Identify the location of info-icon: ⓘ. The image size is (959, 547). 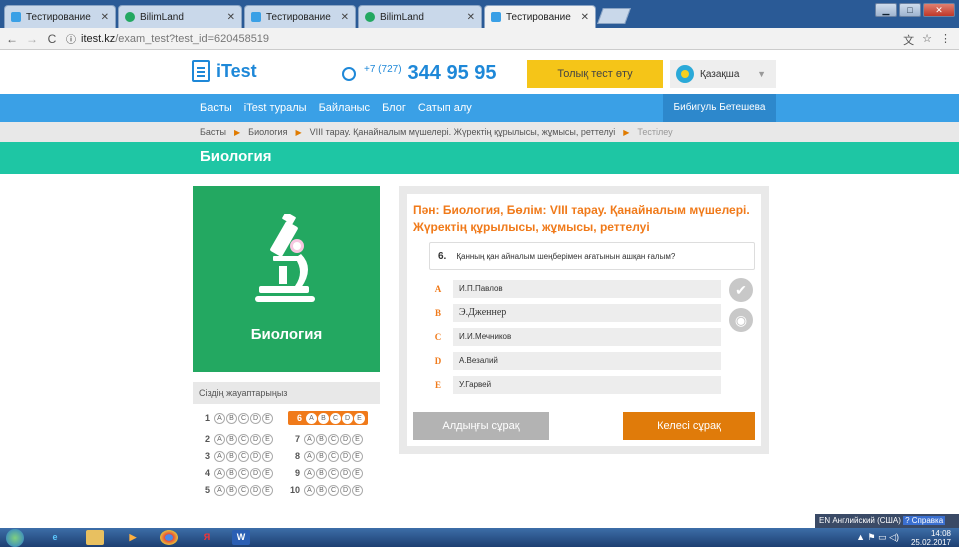
(71, 38).